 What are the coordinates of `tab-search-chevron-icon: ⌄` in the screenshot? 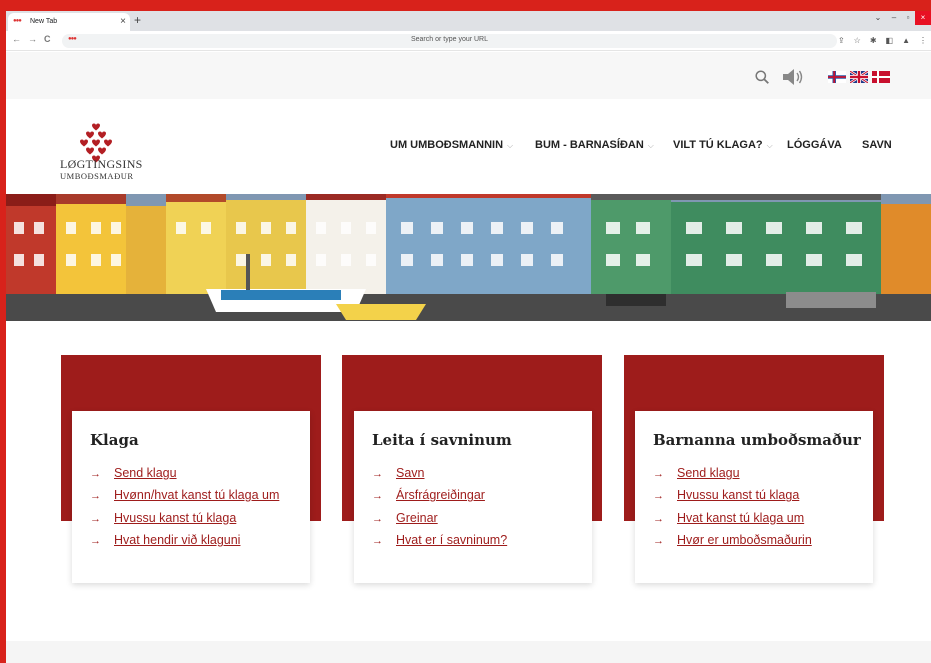 It's located at (878, 18).